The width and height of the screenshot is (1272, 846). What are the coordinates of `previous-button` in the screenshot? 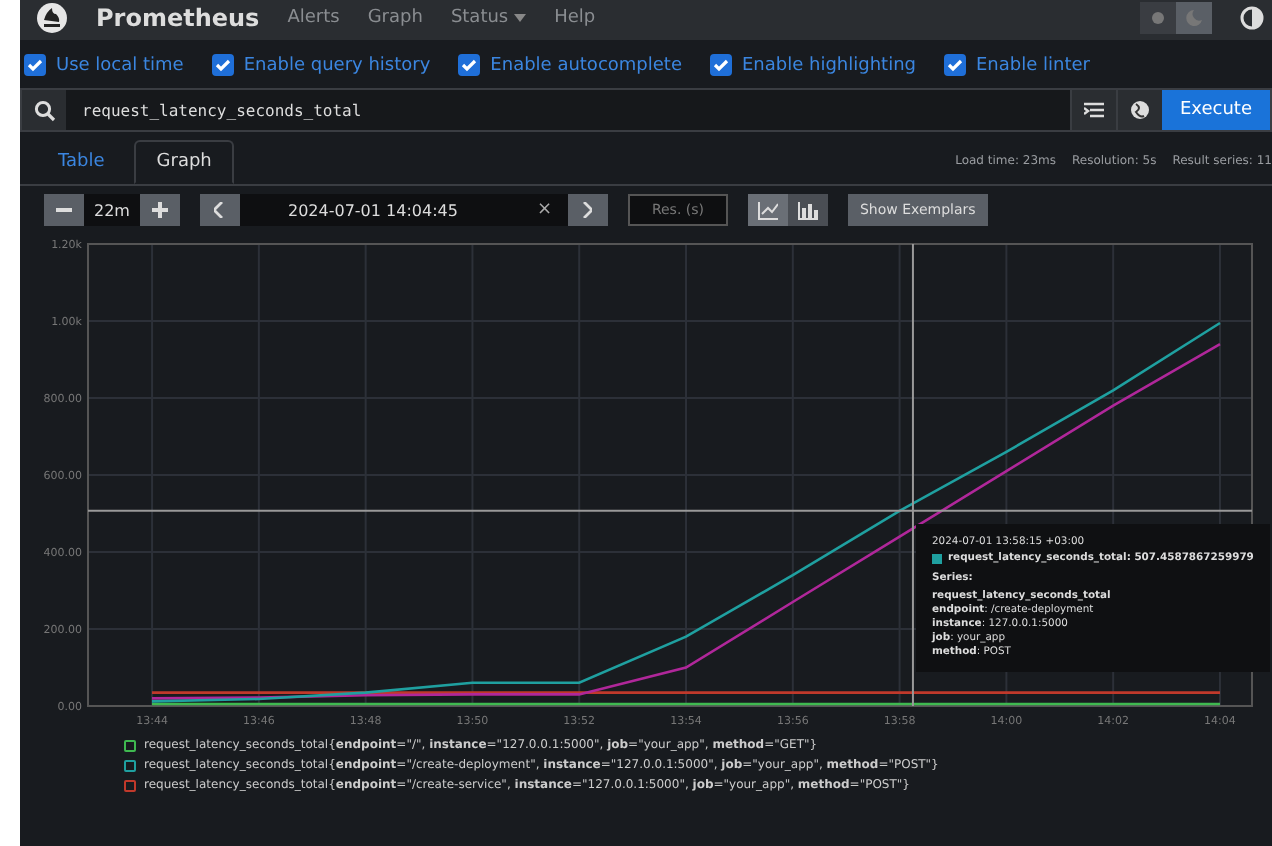 It's located at (219, 210).